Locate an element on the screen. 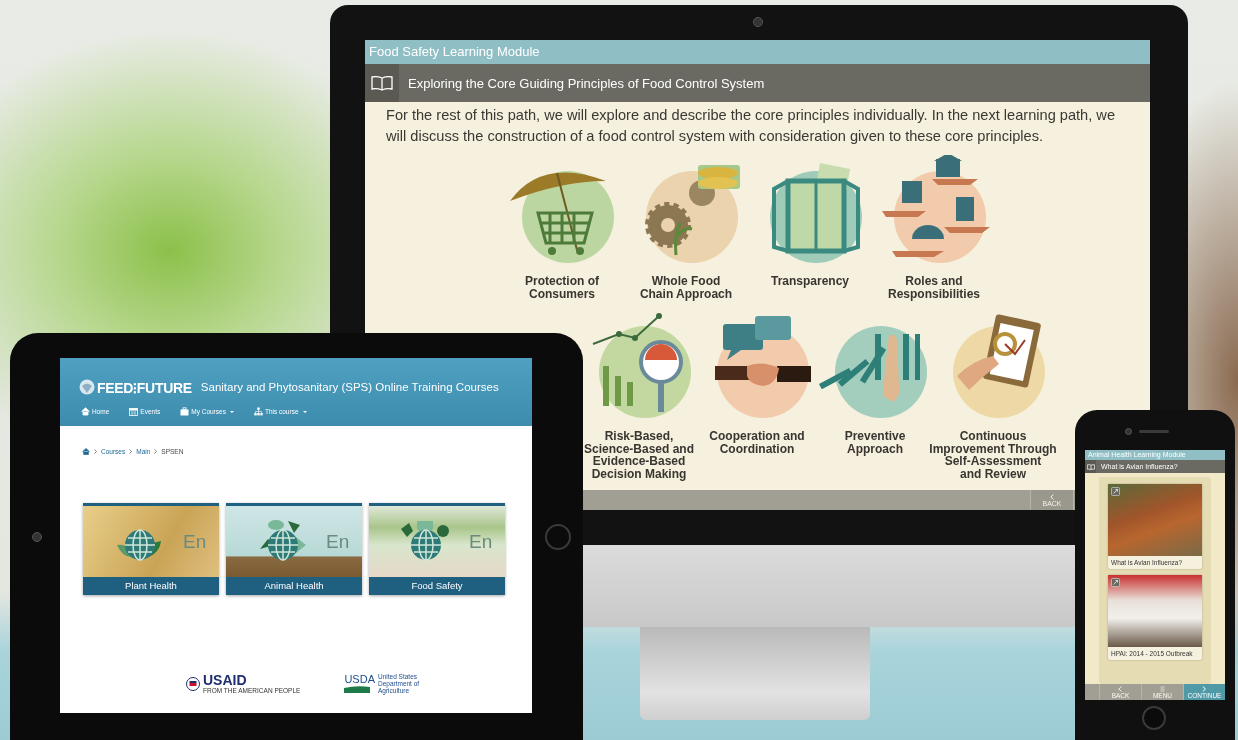 The width and height of the screenshot is (1238, 740). site-title: Sanitary and Phytosanitary (SPS) Online Training Courses is located at coordinates (349, 387).